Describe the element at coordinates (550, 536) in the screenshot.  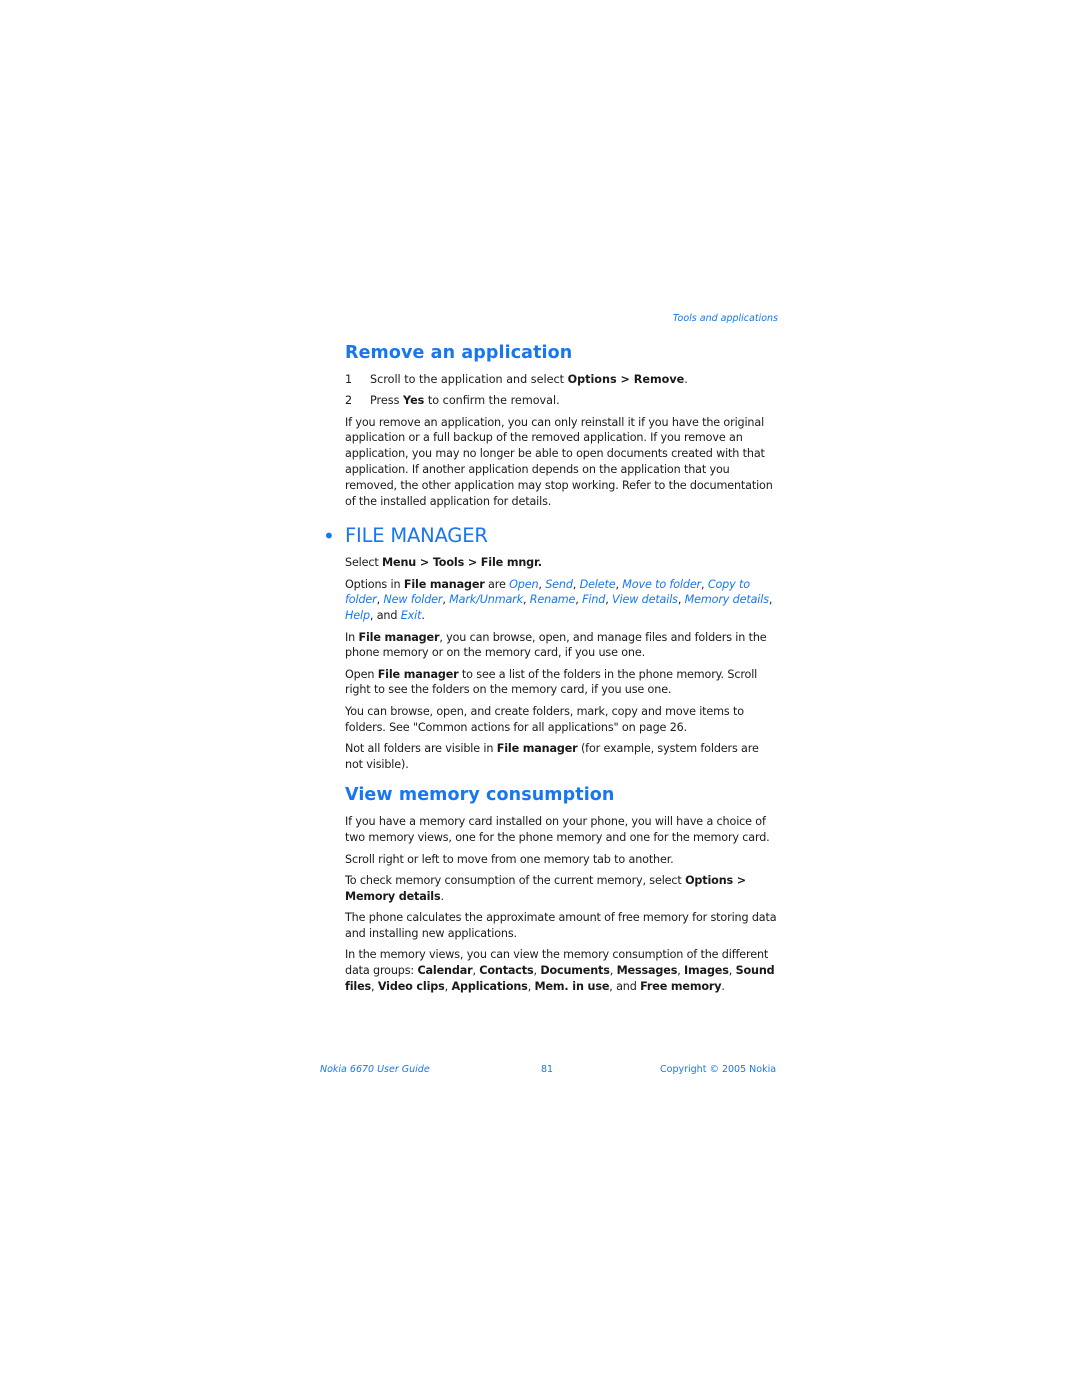
I see `file-manager-heading: • FILE MANAGER` at that location.